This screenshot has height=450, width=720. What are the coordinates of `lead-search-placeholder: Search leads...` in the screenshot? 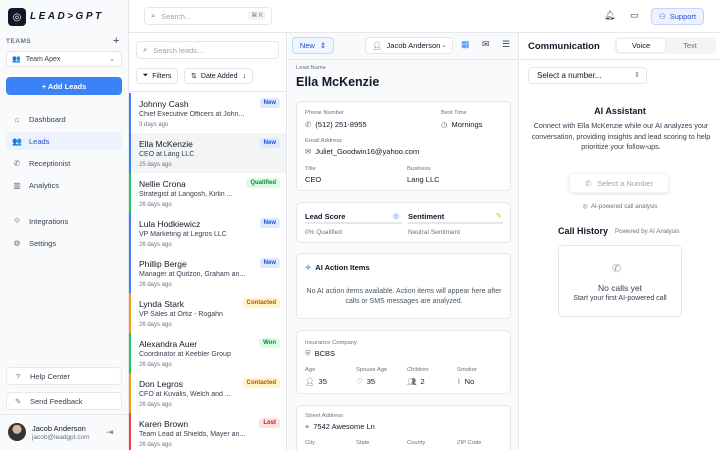 It's located at (178, 50).